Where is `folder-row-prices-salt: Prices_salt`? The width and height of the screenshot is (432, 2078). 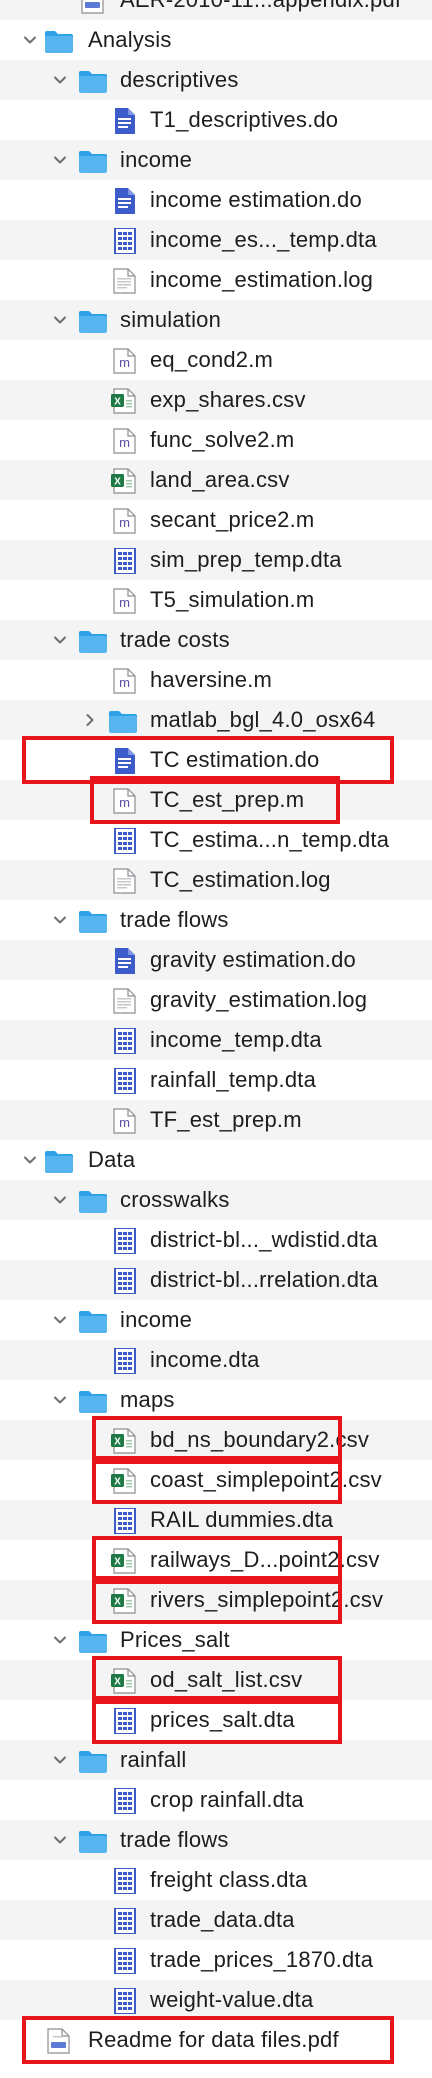
folder-row-prices-salt: Prices_salt is located at coordinates (216, 1640).